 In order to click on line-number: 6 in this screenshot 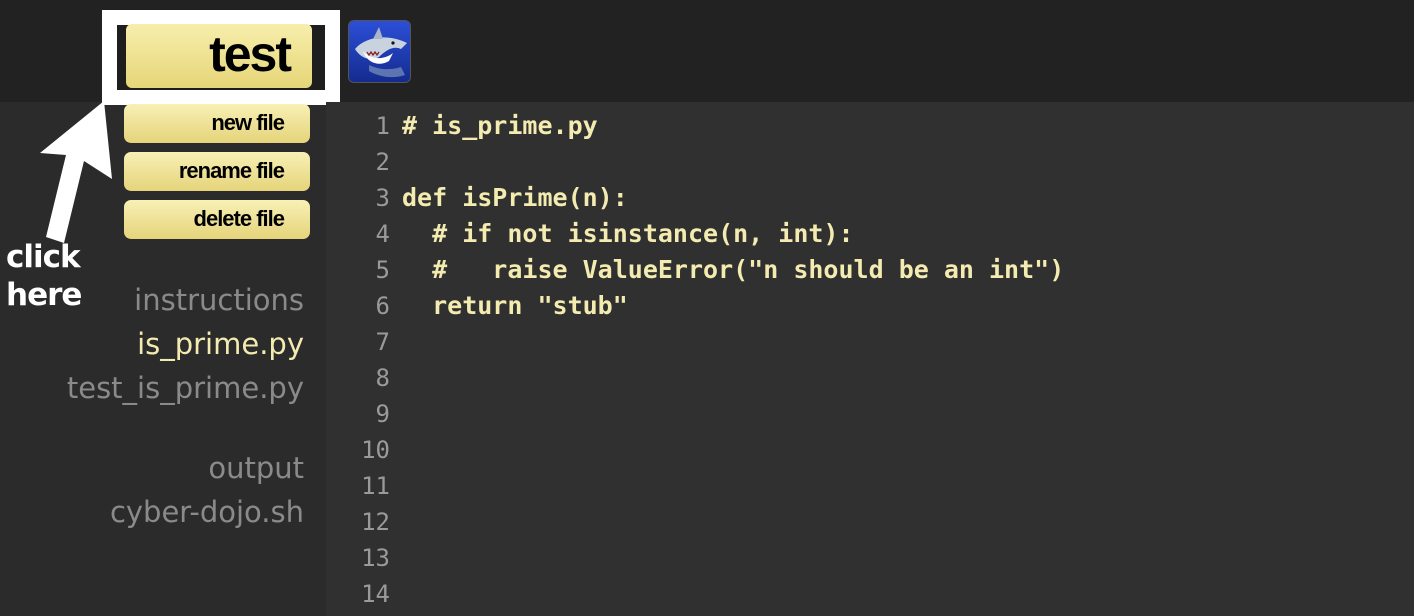, I will do `click(382, 306)`.